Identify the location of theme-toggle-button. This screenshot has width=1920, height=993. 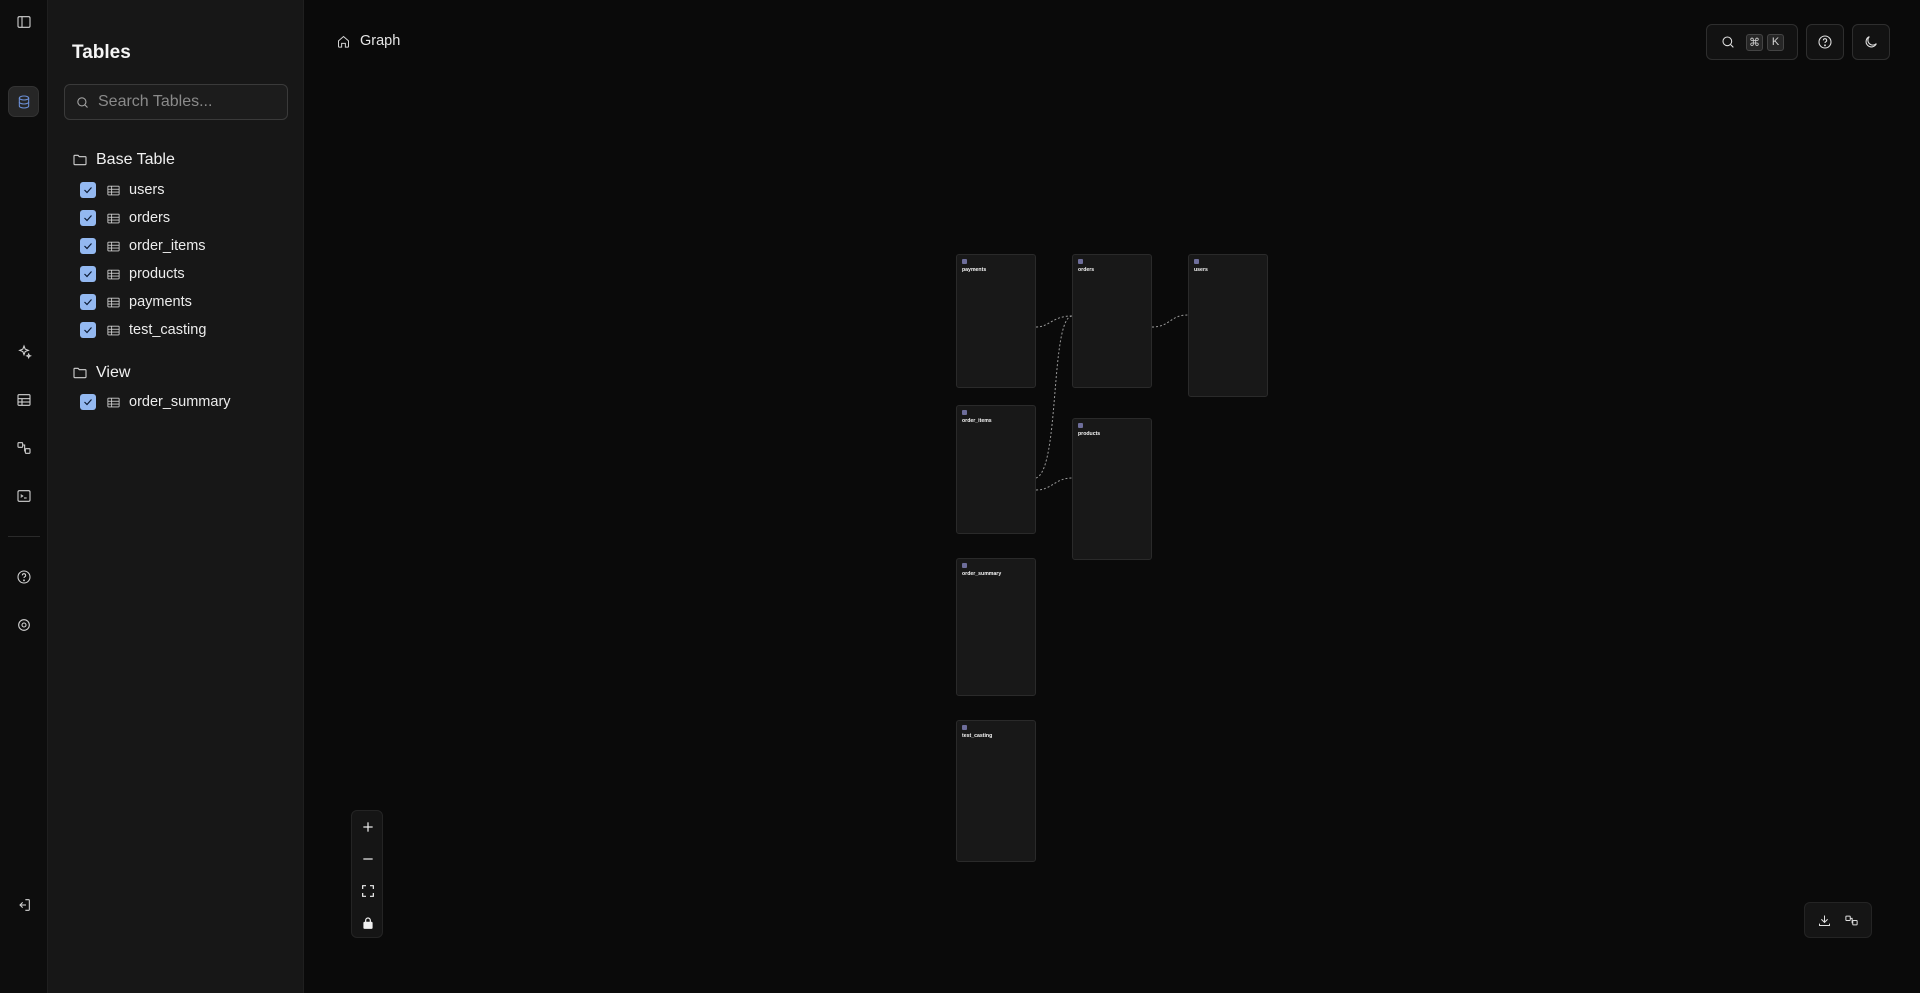
(1871, 42).